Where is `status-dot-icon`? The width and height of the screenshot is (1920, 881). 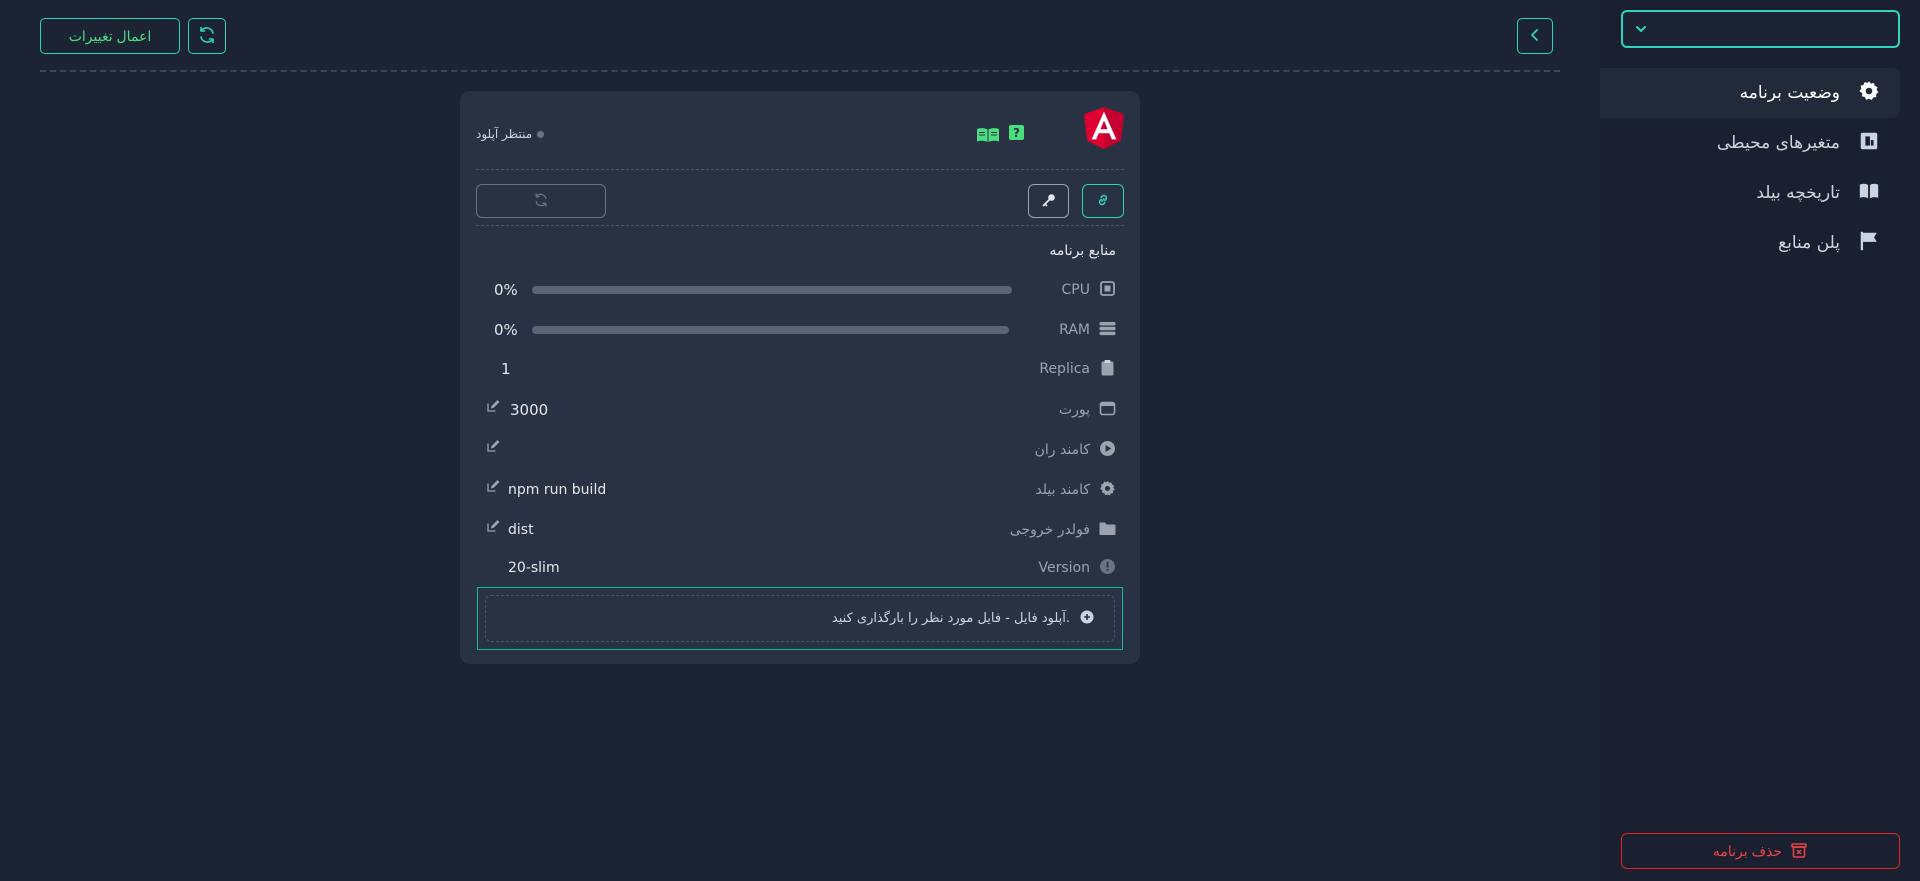
status-dot-icon is located at coordinates (541, 134).